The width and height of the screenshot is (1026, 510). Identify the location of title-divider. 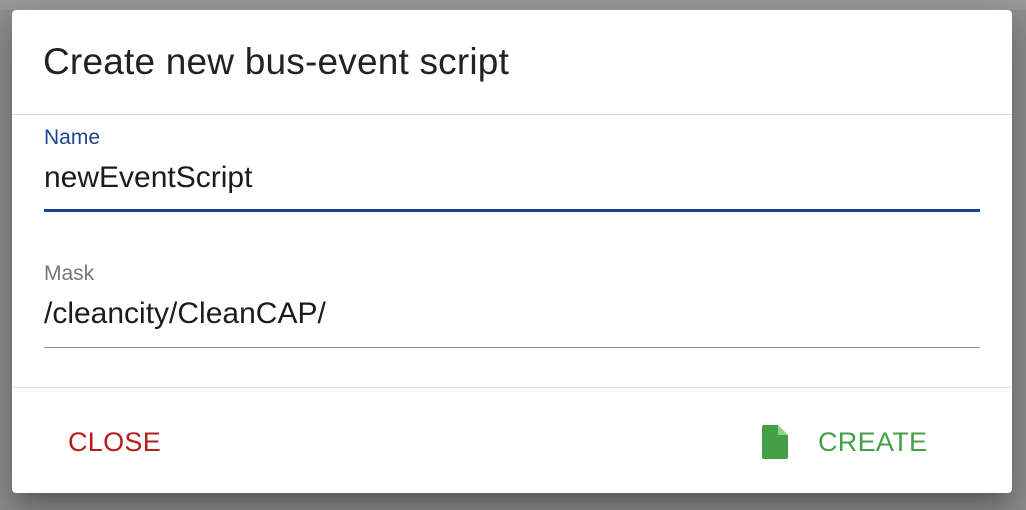
(512, 114).